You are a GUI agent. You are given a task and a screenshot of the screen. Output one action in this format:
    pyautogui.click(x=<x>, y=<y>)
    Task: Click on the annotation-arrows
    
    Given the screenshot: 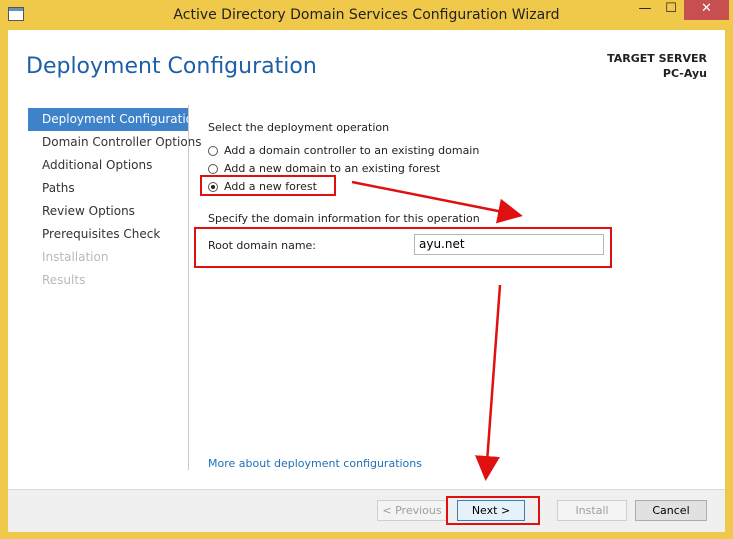 What is the action you would take?
    pyautogui.click(x=437, y=330)
    